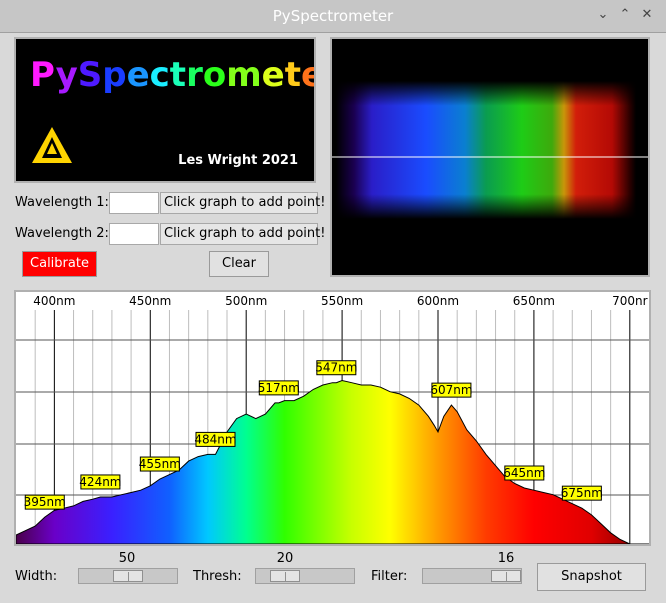 The height and width of the screenshot is (603, 666). I want to click on width-slider, so click(128, 576).